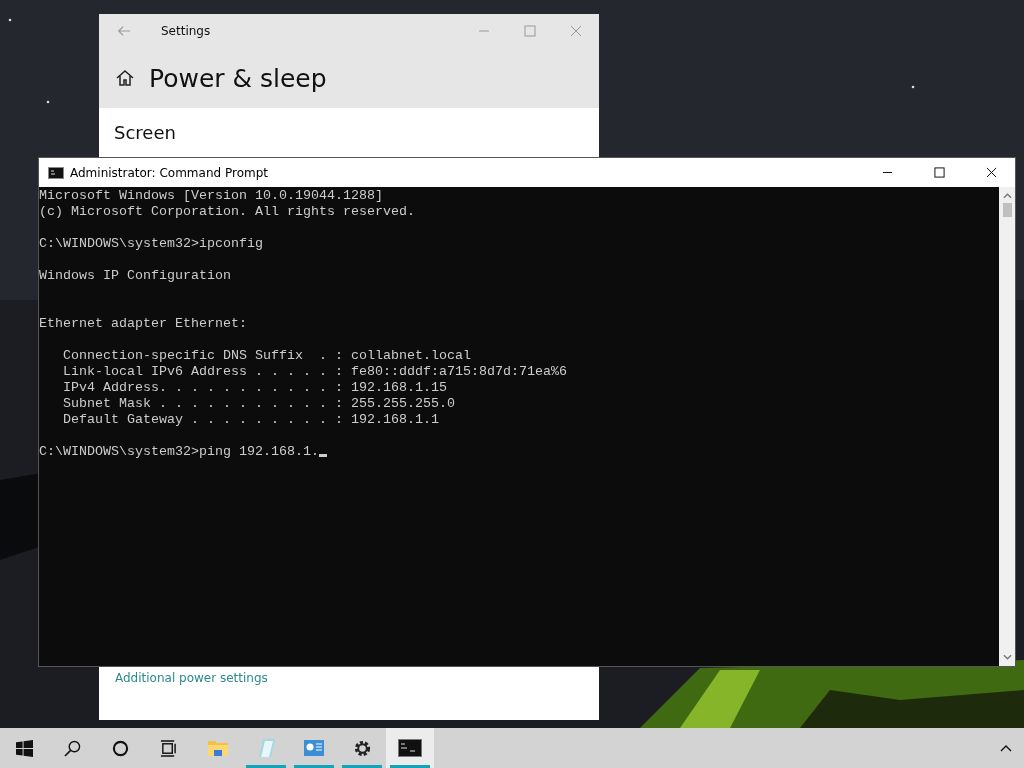 Image resolution: width=1024 pixels, height=768 pixels. What do you see at coordinates (125, 78) in the screenshot?
I see `home-icon` at bounding box center [125, 78].